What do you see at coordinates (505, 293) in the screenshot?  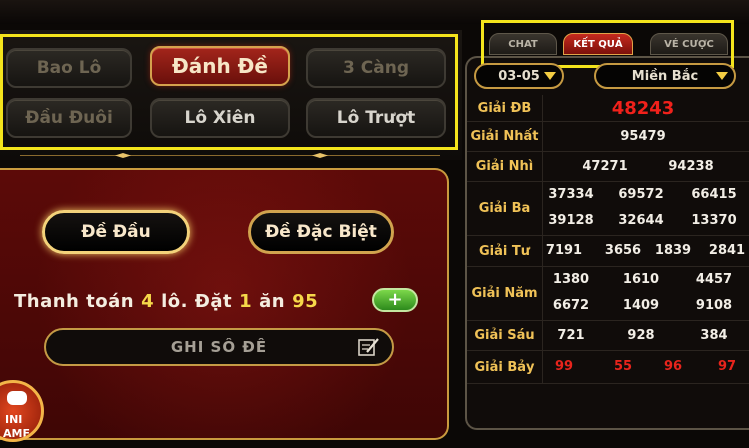 I see `prize-label: Giải Năm` at bounding box center [505, 293].